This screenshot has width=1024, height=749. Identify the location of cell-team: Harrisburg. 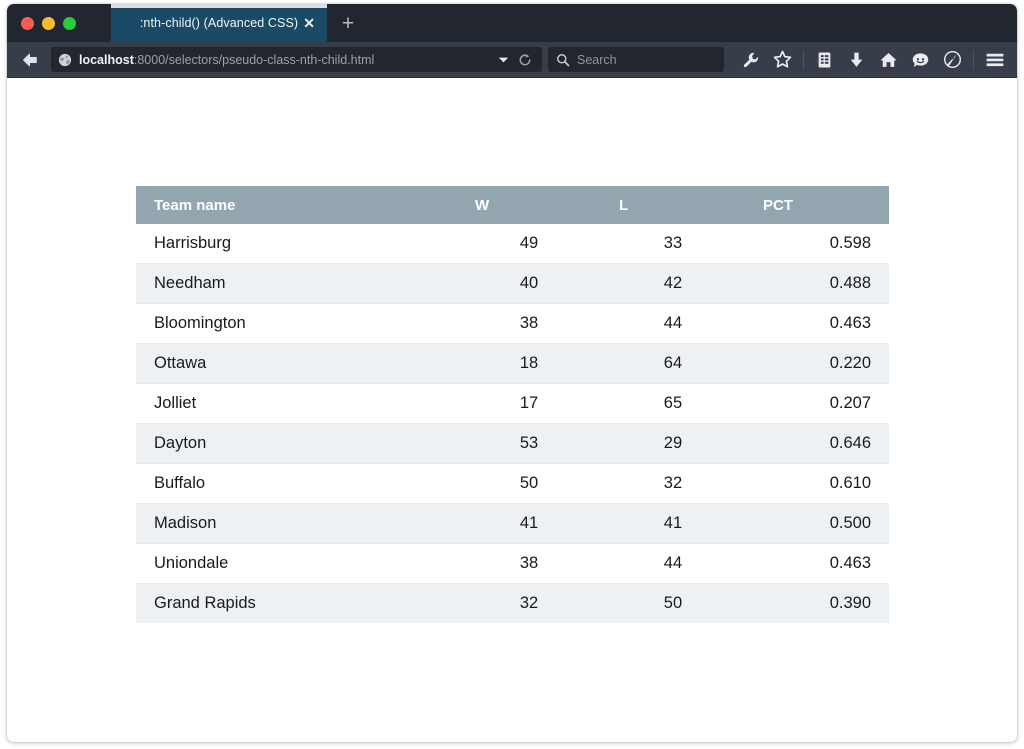
(296, 244).